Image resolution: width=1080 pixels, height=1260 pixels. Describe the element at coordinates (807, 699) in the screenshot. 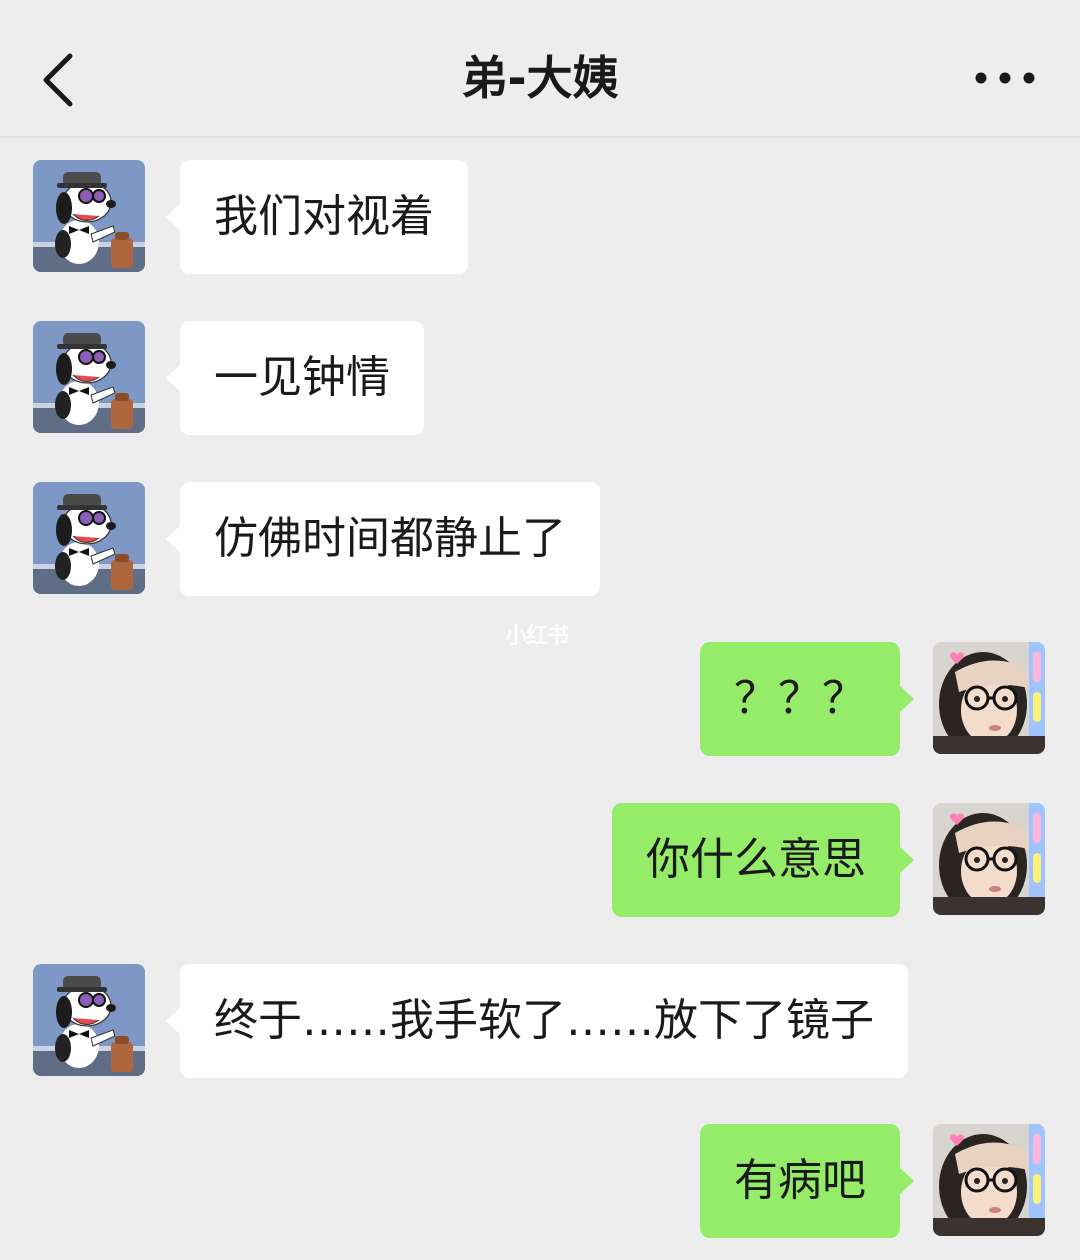

I see `sent-message-bubble: ？？？` at that location.